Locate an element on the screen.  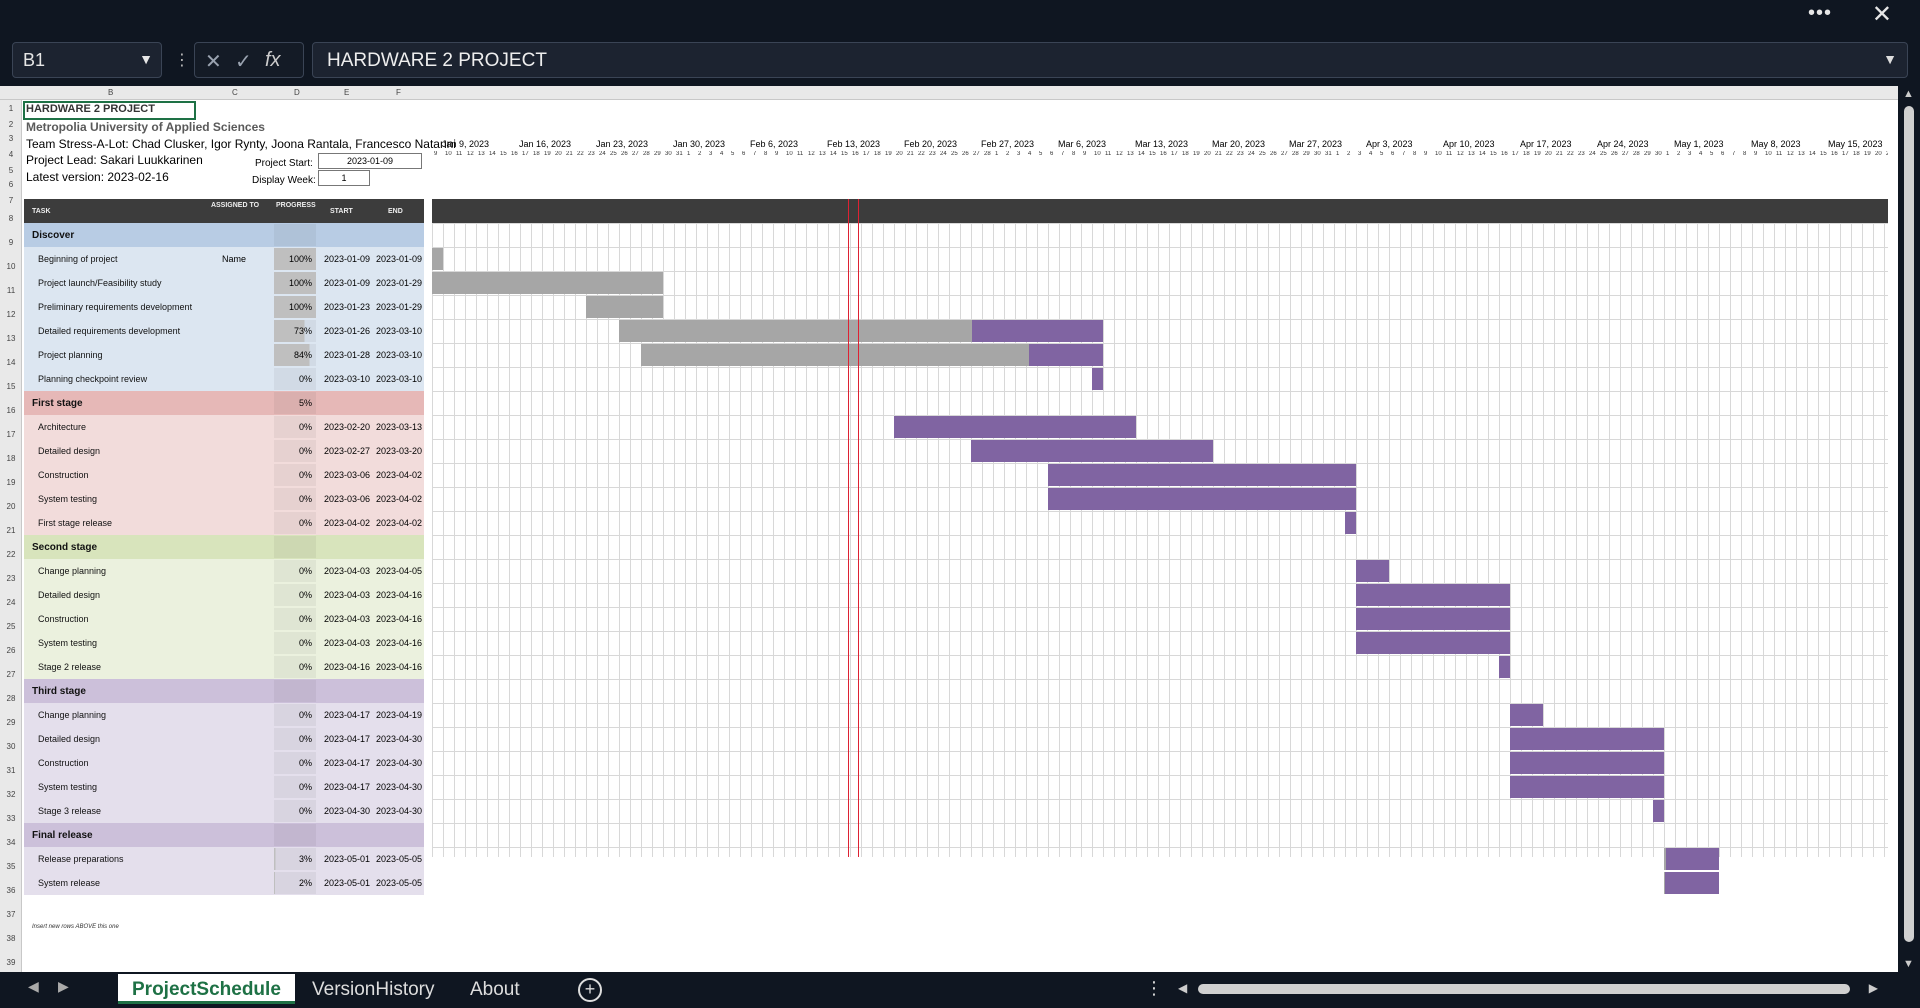
formula-input: HARDWARE 2 PROJECT ▼ is located at coordinates (1110, 60).